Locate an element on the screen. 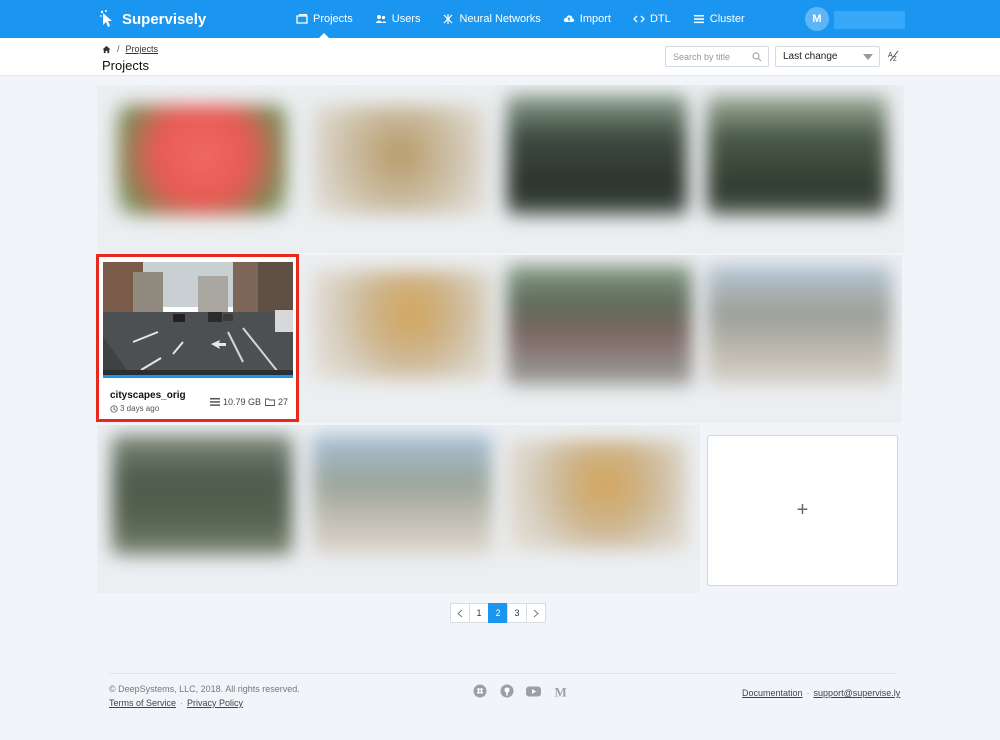 The image size is (1000, 740). documentation-link: Documentation is located at coordinates (772, 693).